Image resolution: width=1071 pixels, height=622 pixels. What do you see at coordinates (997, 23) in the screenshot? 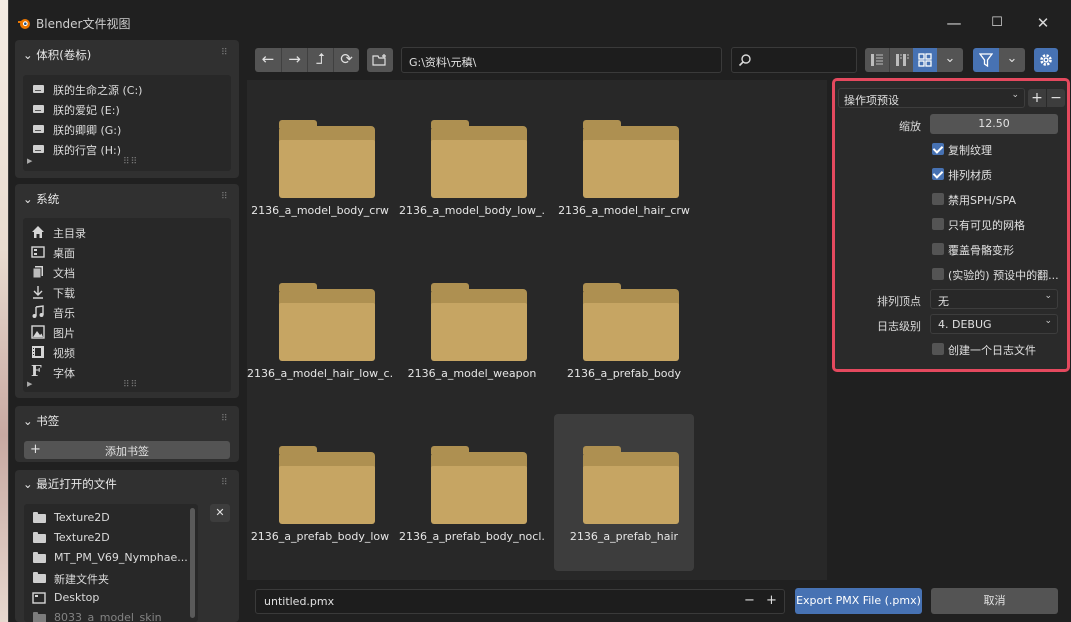
I see `maximize-button: ☐` at bounding box center [997, 23].